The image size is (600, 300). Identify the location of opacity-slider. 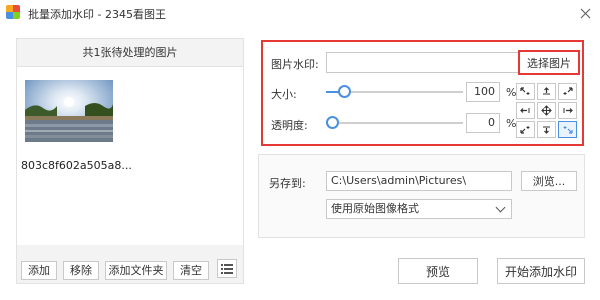
(394, 123).